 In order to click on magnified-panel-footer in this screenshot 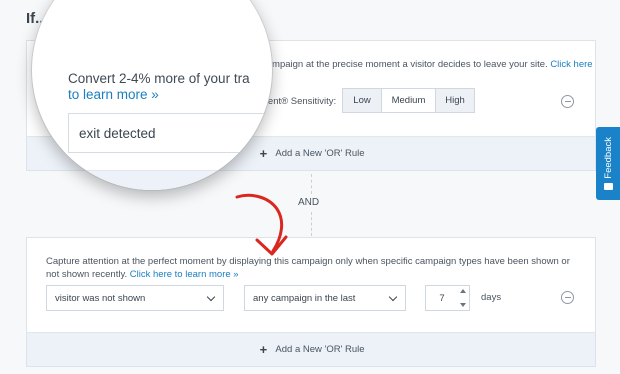, I will do `click(152, 180)`.